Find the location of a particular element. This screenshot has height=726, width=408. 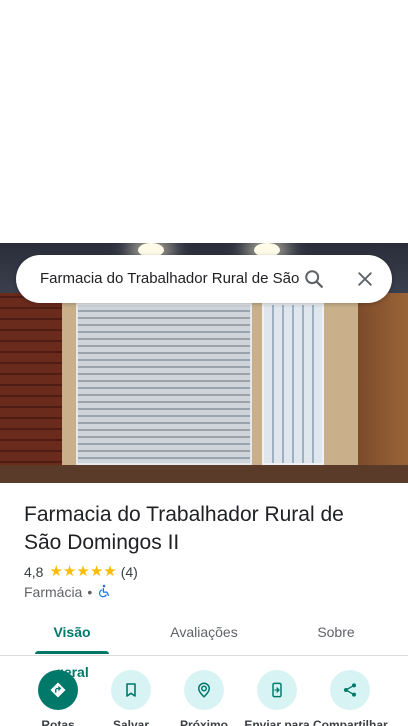

action-label: Enviar para is located at coordinates (277, 722).